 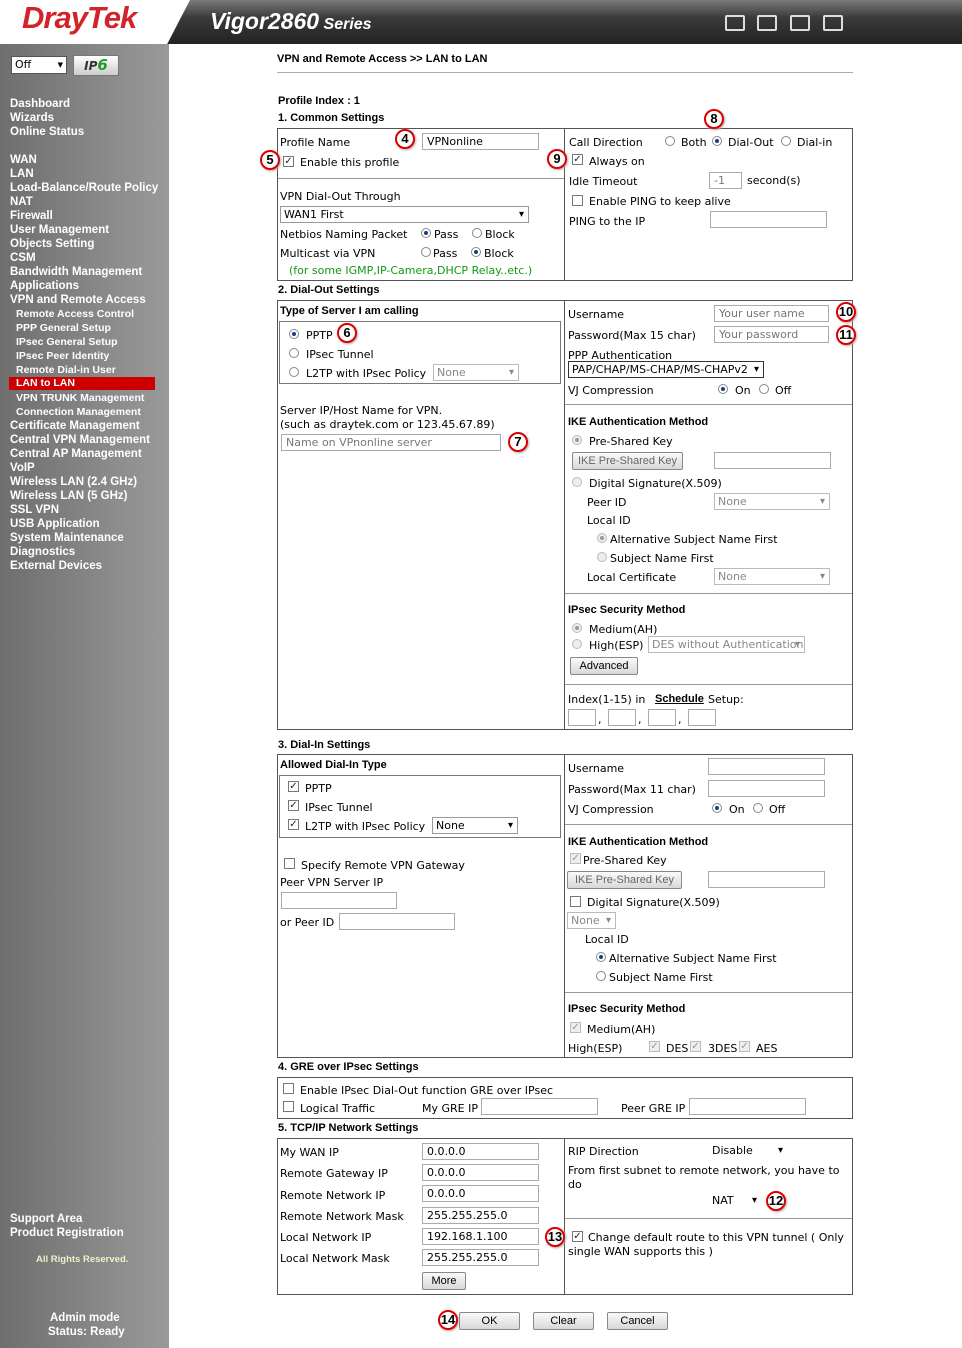 What do you see at coordinates (476, 372) in the screenshot?
I see `l2tp-policy-select: None` at bounding box center [476, 372].